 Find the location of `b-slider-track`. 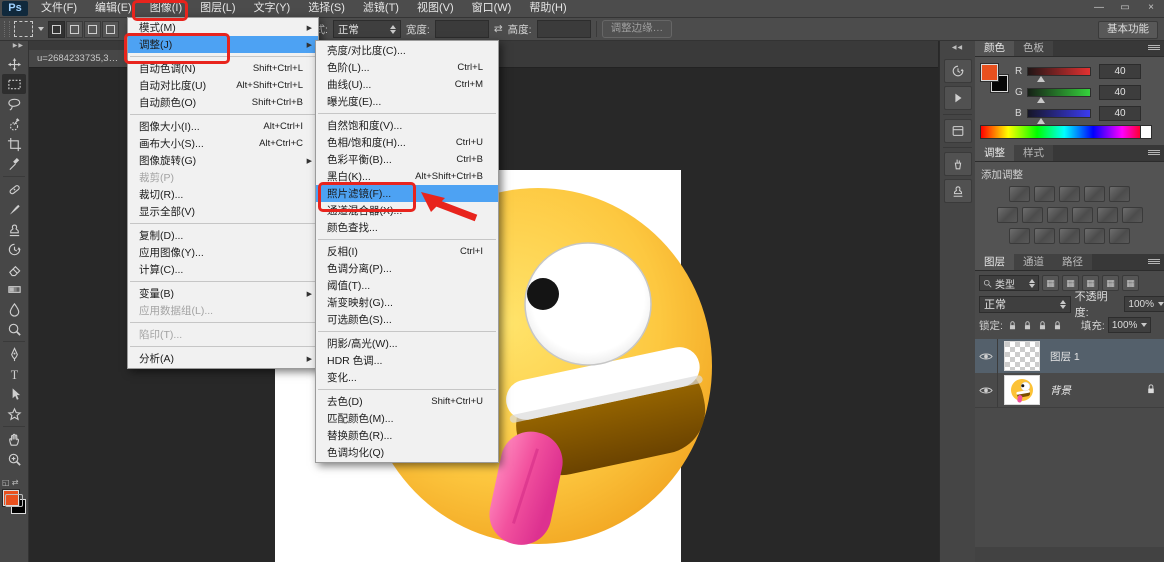

b-slider-track is located at coordinates (1059, 116).